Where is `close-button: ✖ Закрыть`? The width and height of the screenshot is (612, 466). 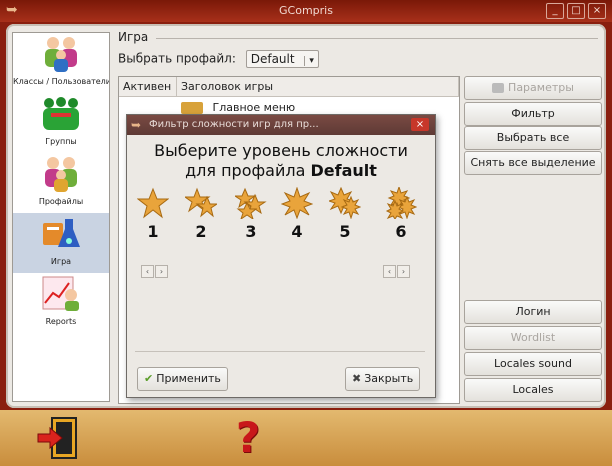
close-button: ✖ Закрыть is located at coordinates (383, 379).